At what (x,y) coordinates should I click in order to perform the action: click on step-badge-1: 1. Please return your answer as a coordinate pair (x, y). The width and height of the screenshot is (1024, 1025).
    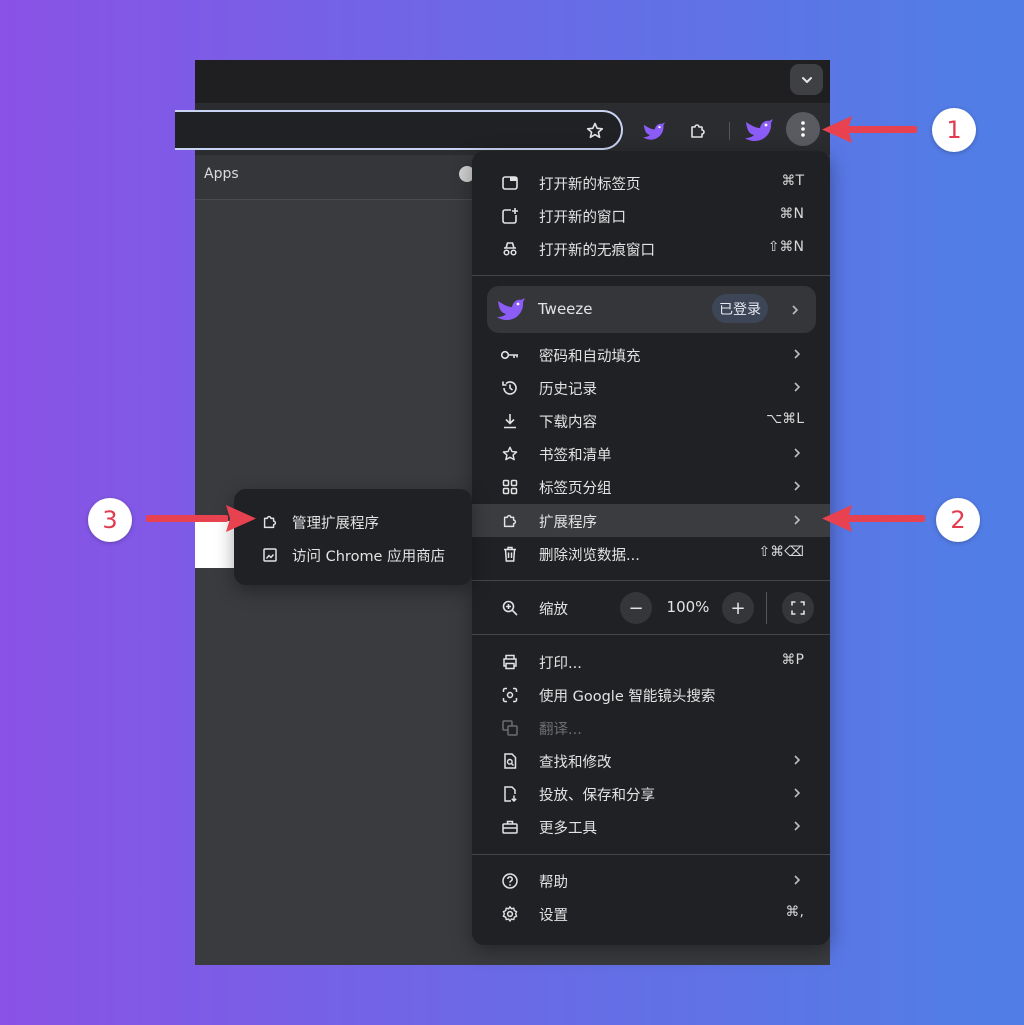
    Looking at the image, I should click on (954, 130).